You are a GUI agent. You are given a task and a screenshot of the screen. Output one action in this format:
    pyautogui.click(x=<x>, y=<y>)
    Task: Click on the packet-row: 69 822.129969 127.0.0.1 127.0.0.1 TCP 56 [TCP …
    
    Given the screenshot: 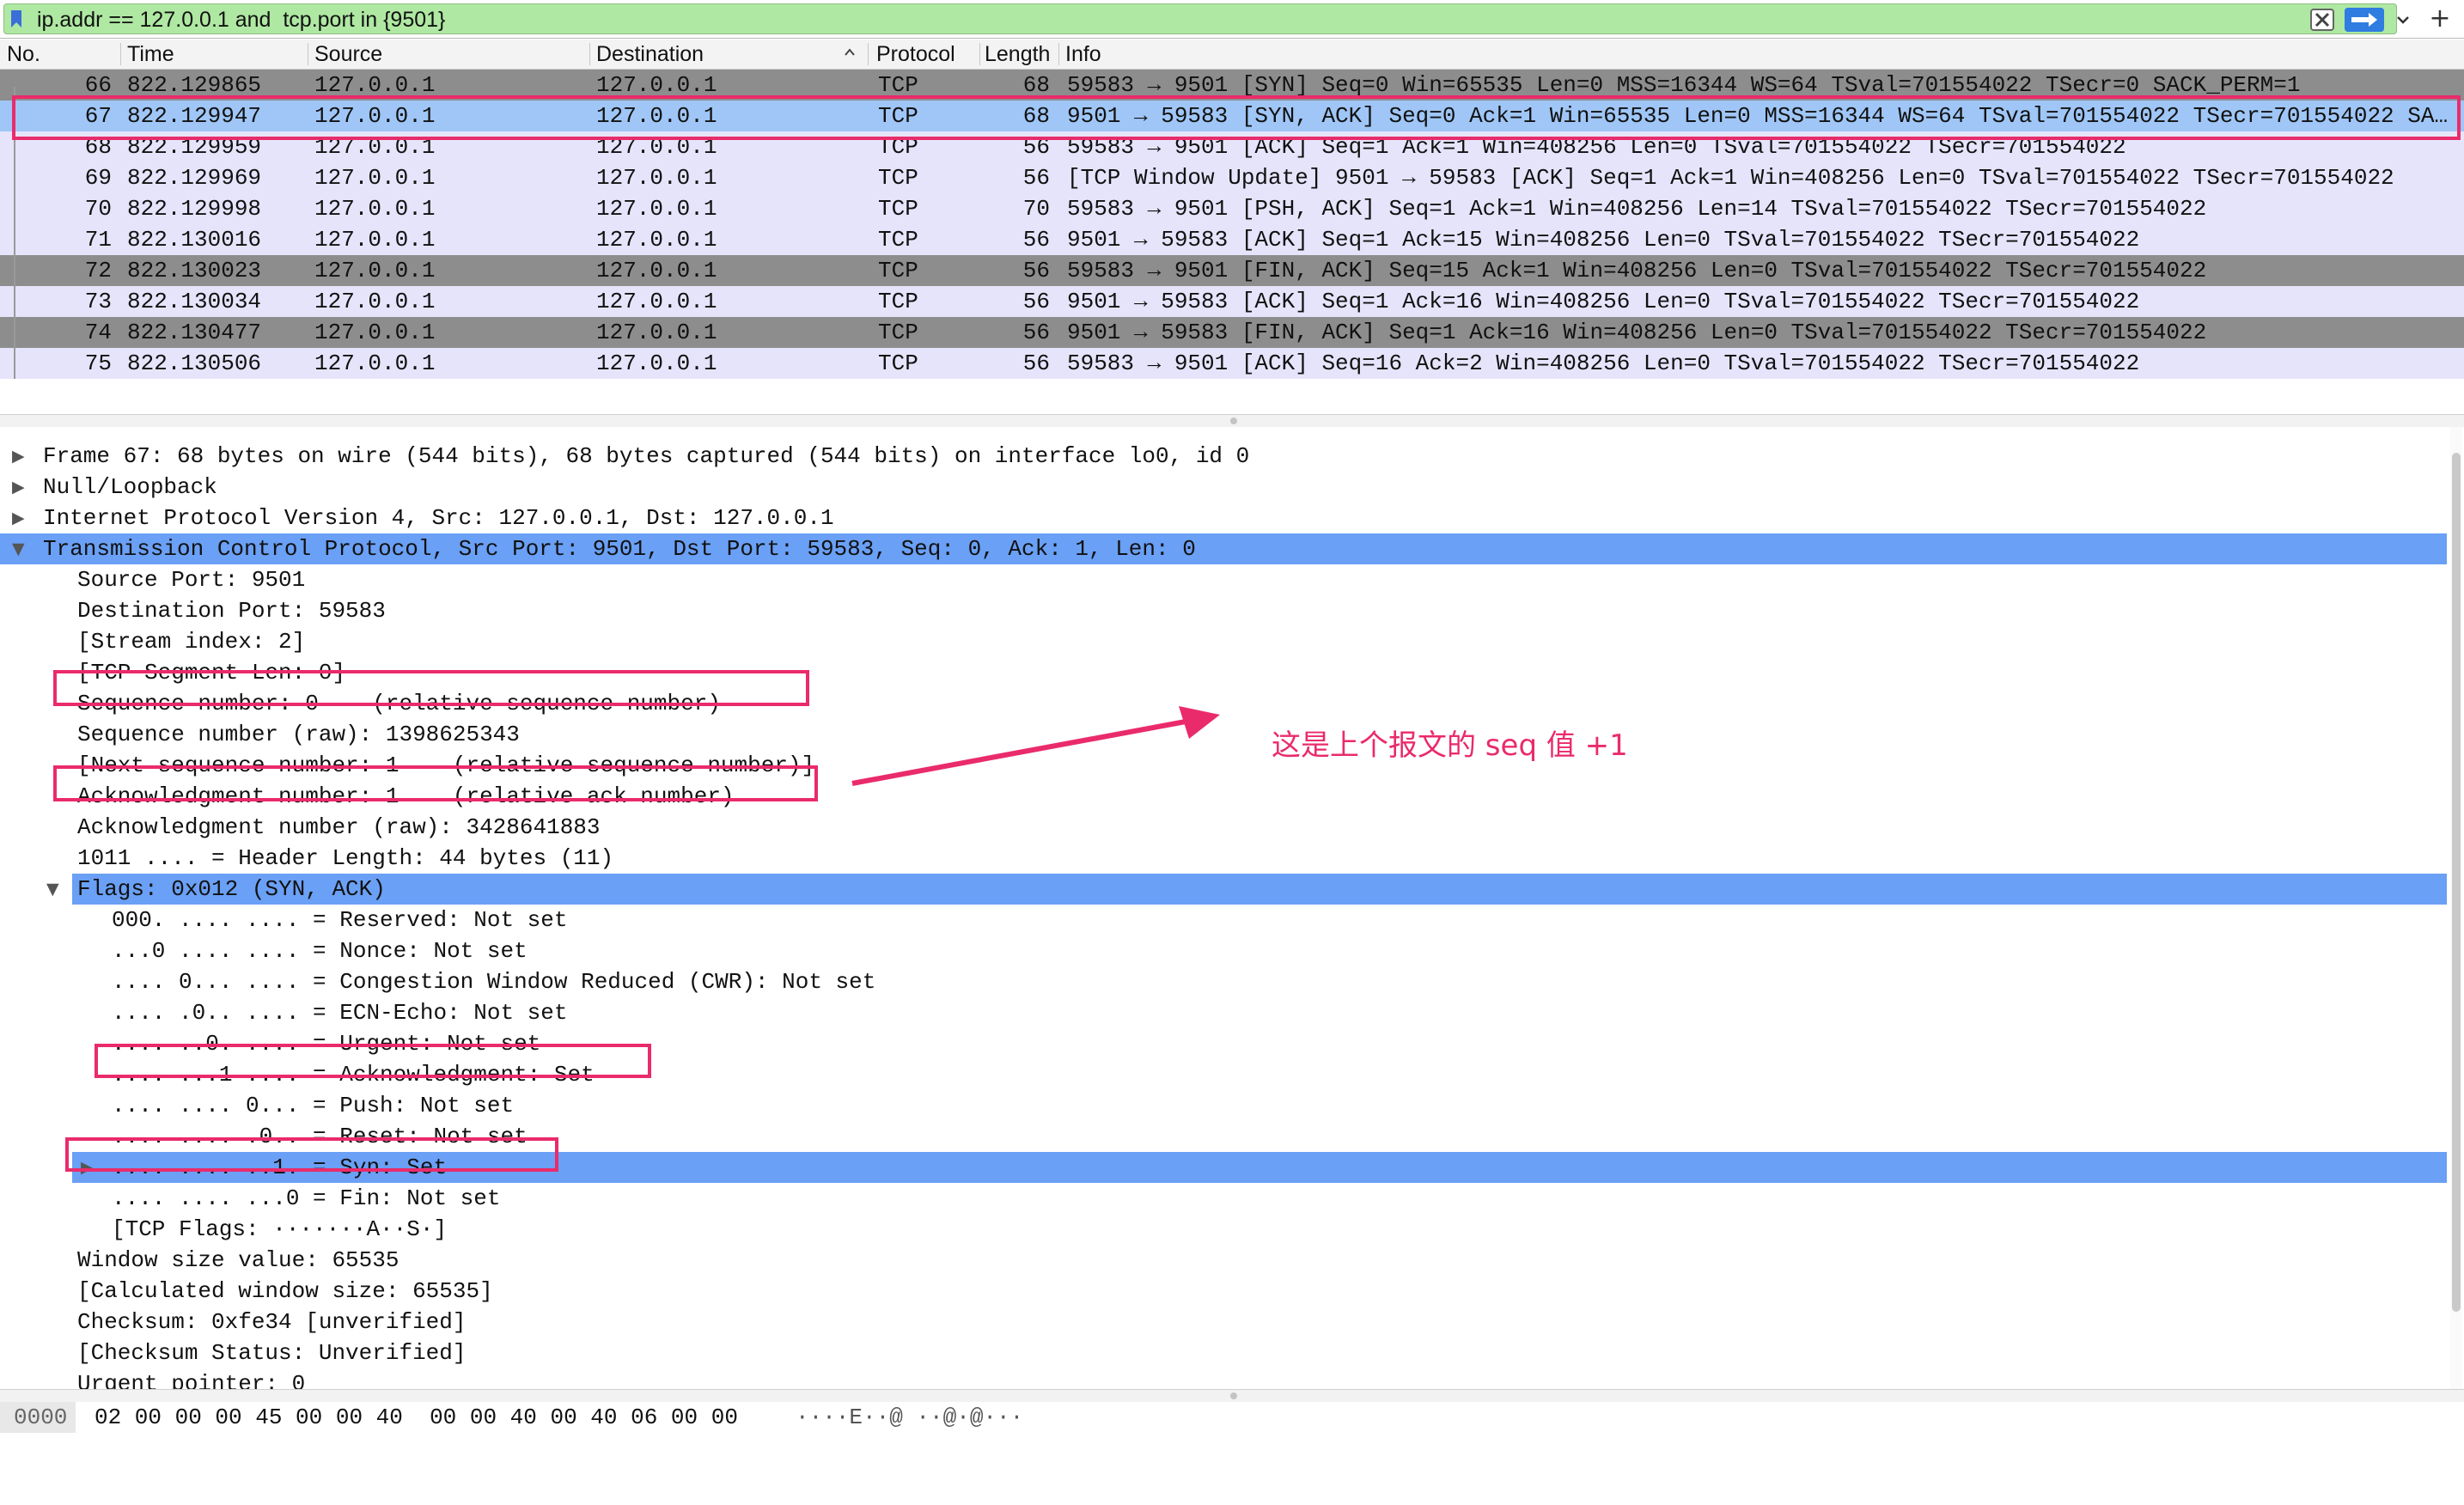 What is the action you would take?
    pyautogui.click(x=1232, y=177)
    